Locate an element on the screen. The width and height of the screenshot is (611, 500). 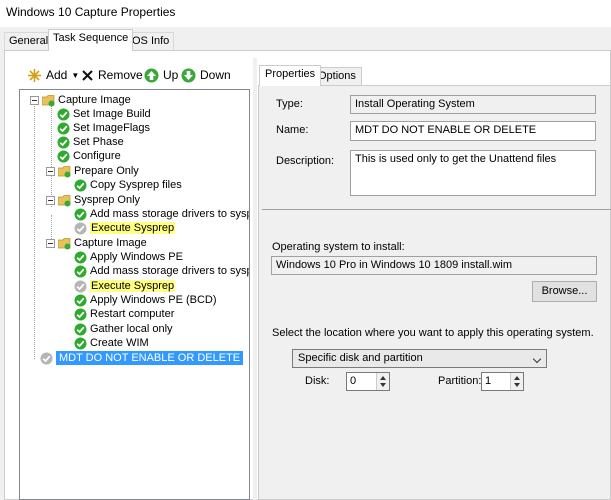
disk-value: 0 is located at coordinates (353, 381).